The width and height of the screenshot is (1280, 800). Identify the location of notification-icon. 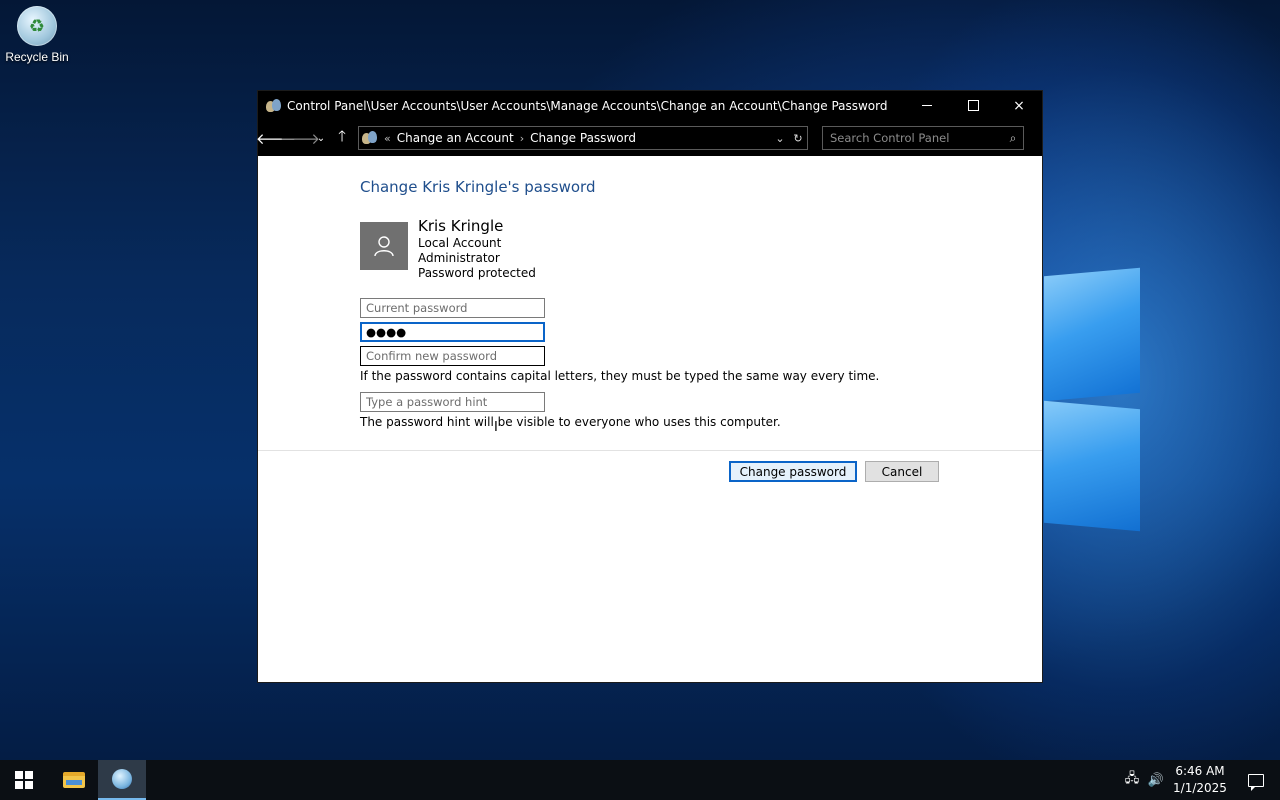
(1256, 782).